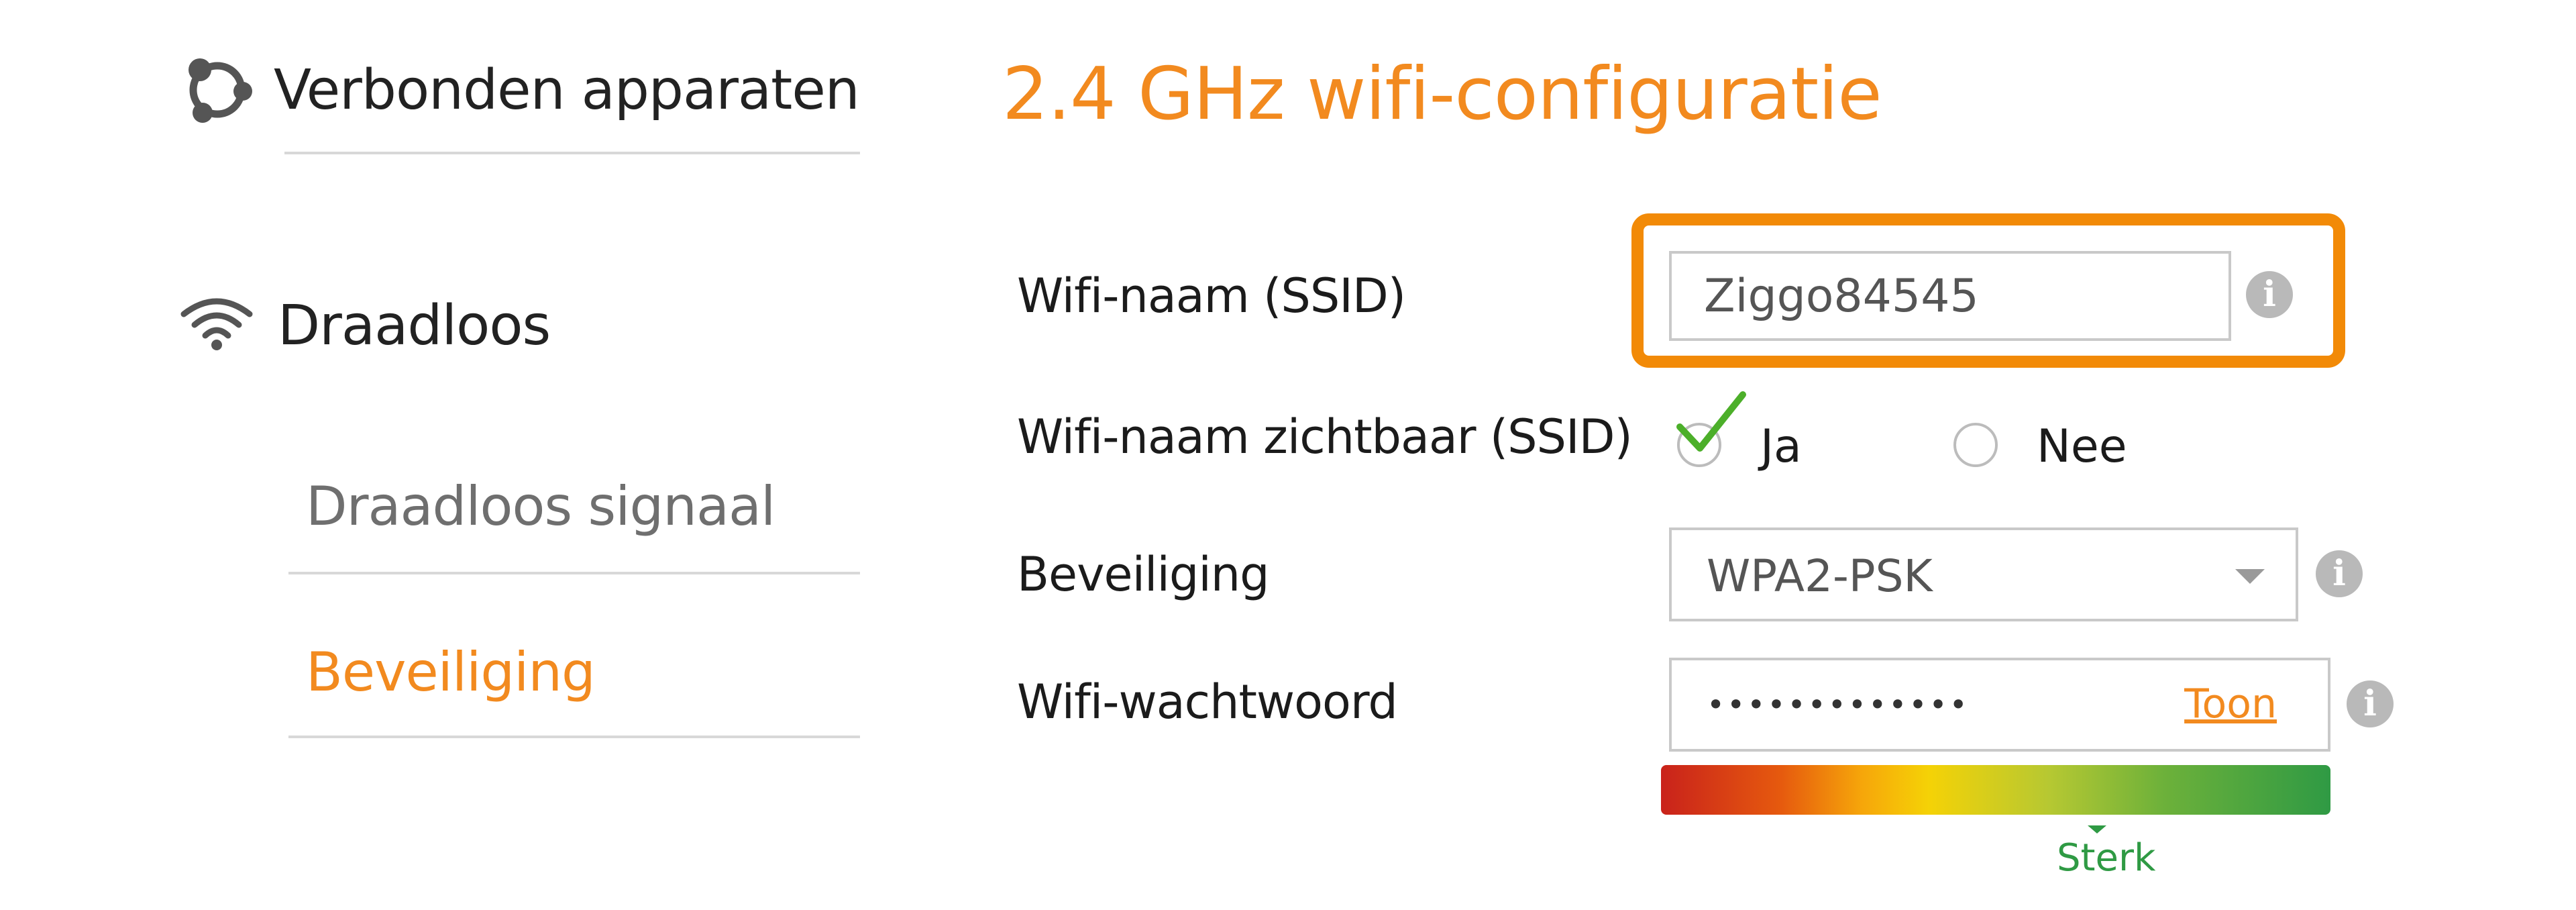 This screenshot has width=2576, height=910. I want to click on ssid-info-icon: i, so click(2269, 294).